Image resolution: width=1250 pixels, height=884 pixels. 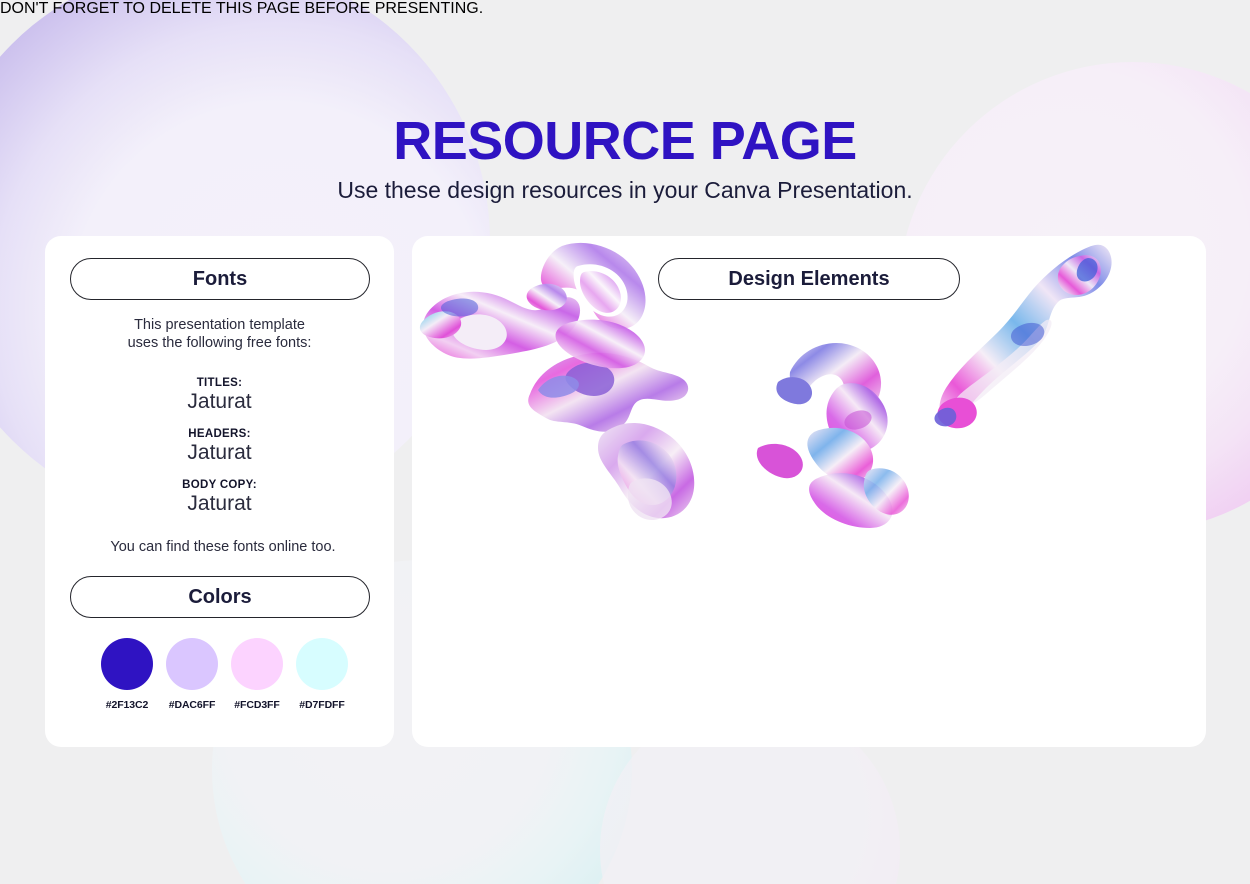 What do you see at coordinates (219, 325) in the screenshot?
I see `fonts-intro-line-1: This presentation template` at bounding box center [219, 325].